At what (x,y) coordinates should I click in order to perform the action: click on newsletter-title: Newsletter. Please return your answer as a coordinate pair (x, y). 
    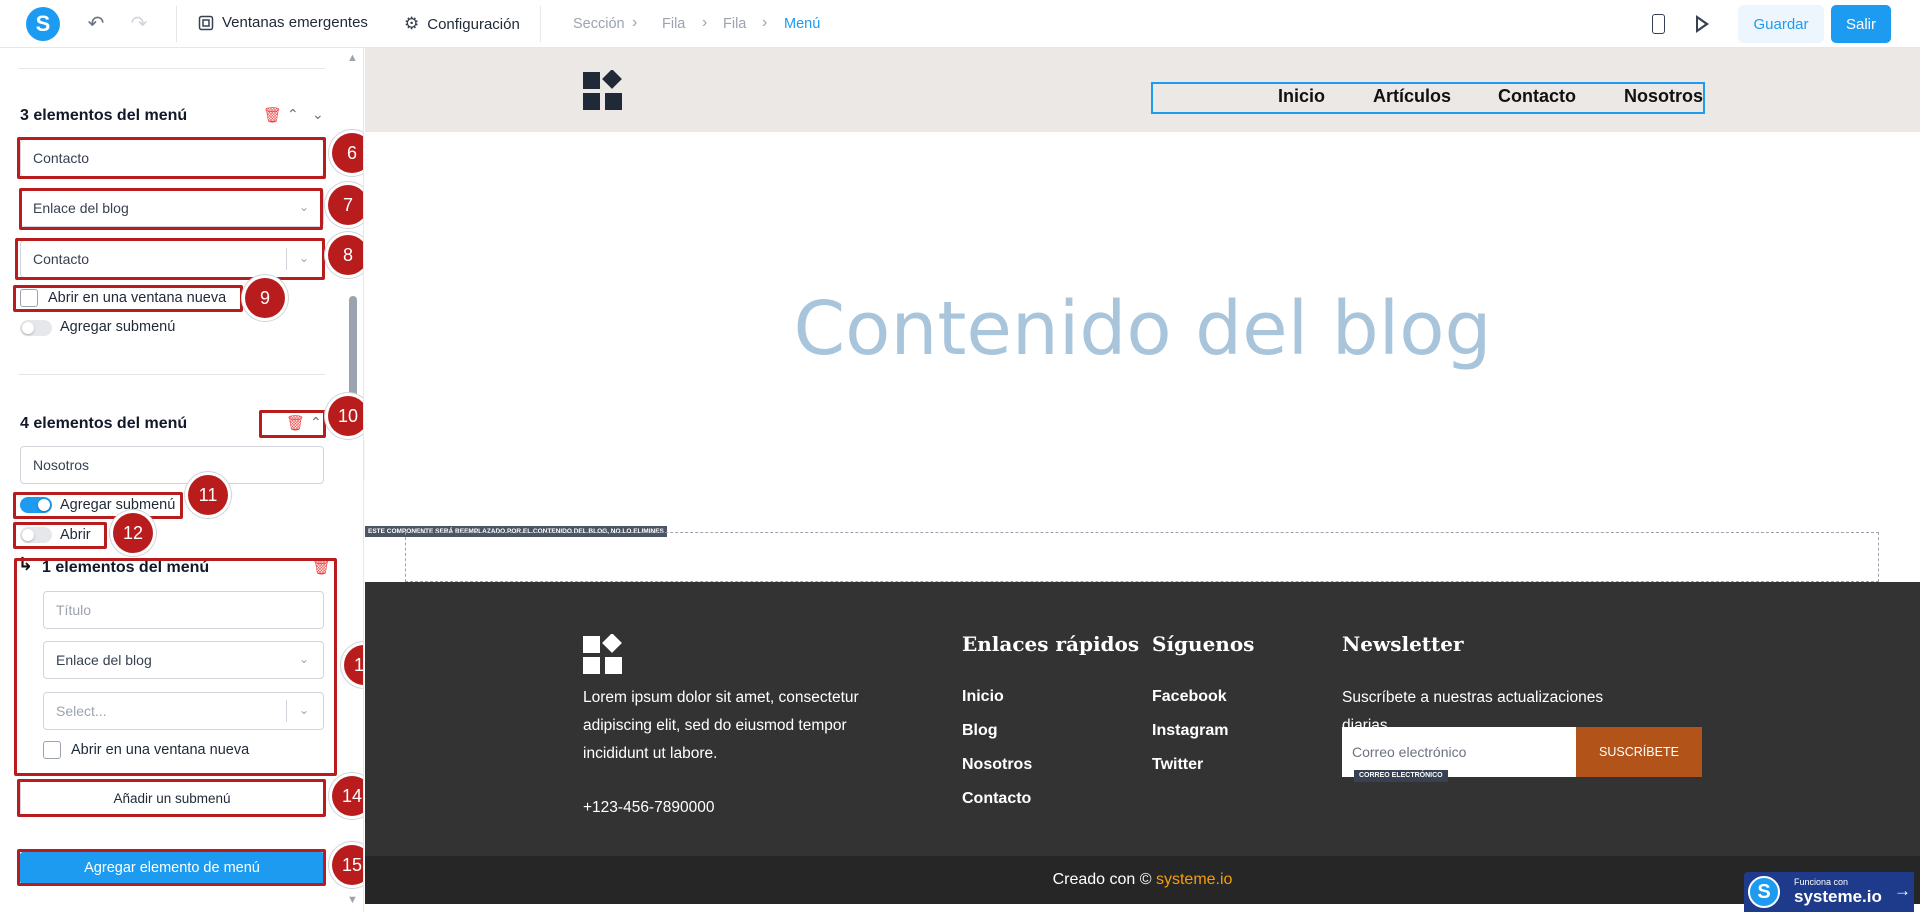
    Looking at the image, I should click on (1403, 644).